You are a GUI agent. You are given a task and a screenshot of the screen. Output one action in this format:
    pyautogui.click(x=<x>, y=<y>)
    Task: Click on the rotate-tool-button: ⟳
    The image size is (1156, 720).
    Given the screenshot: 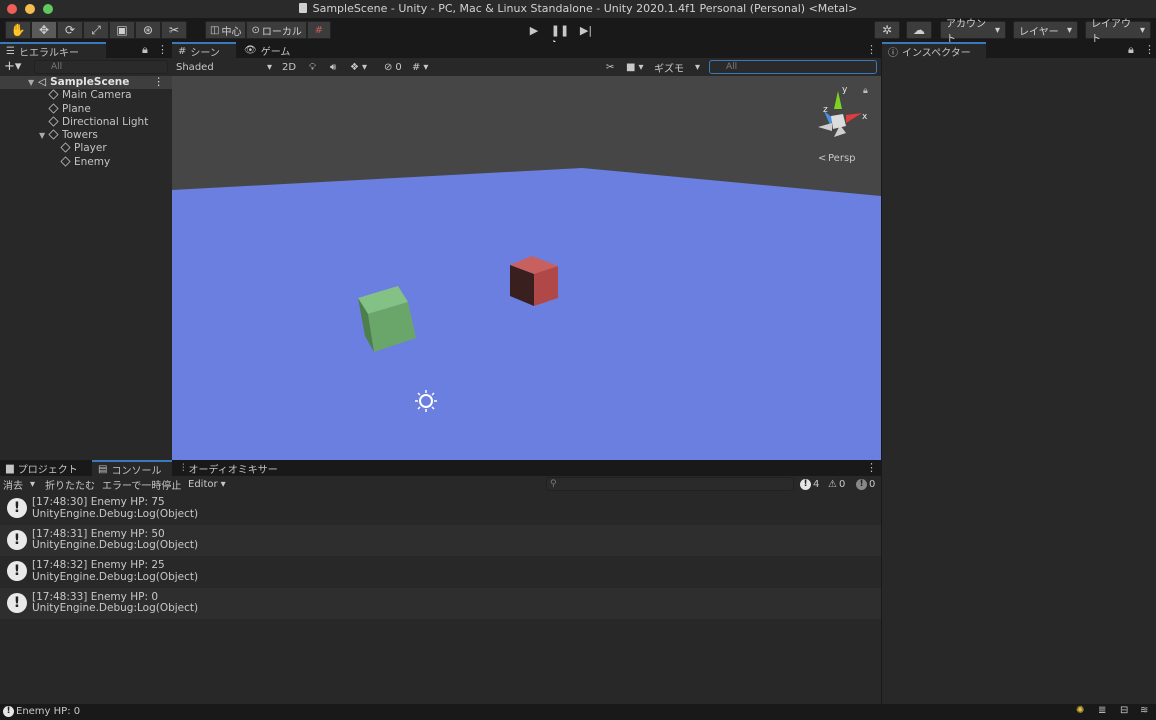 What is the action you would take?
    pyautogui.click(x=70, y=30)
    